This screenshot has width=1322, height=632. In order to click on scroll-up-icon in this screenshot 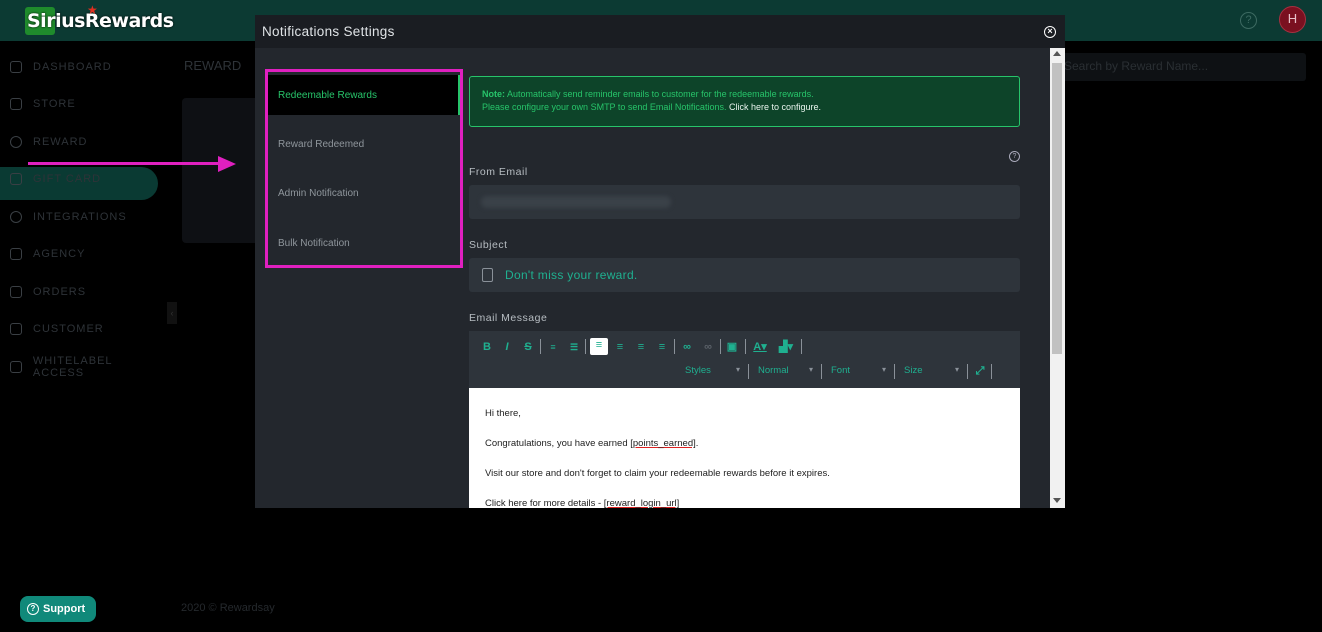, I will do `click(1057, 53)`.